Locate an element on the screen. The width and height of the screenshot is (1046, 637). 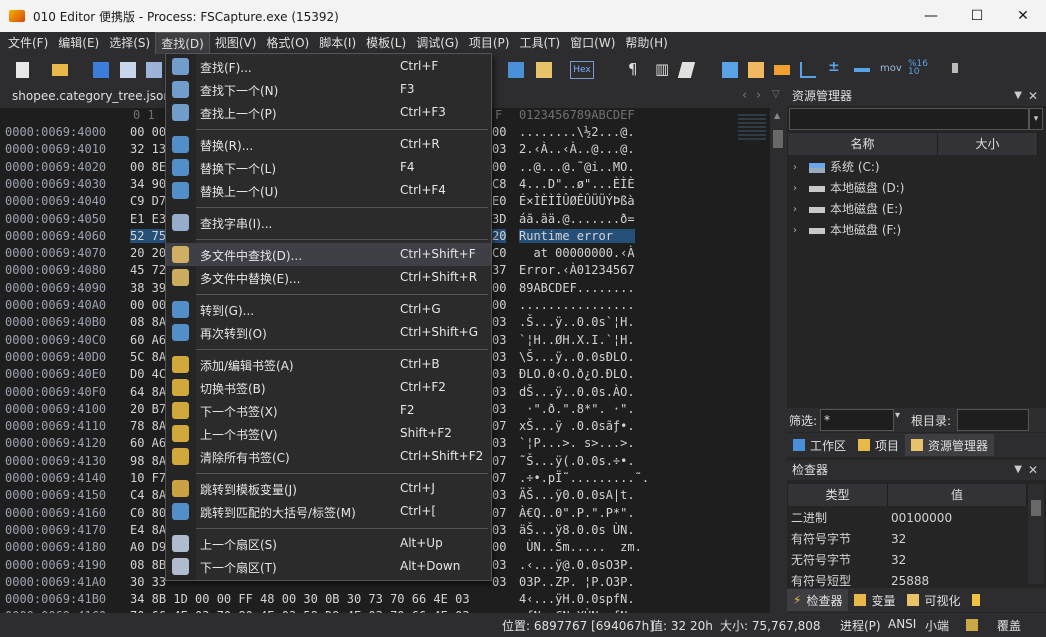
hex-mode-button: Hex is located at coordinates (582, 70).